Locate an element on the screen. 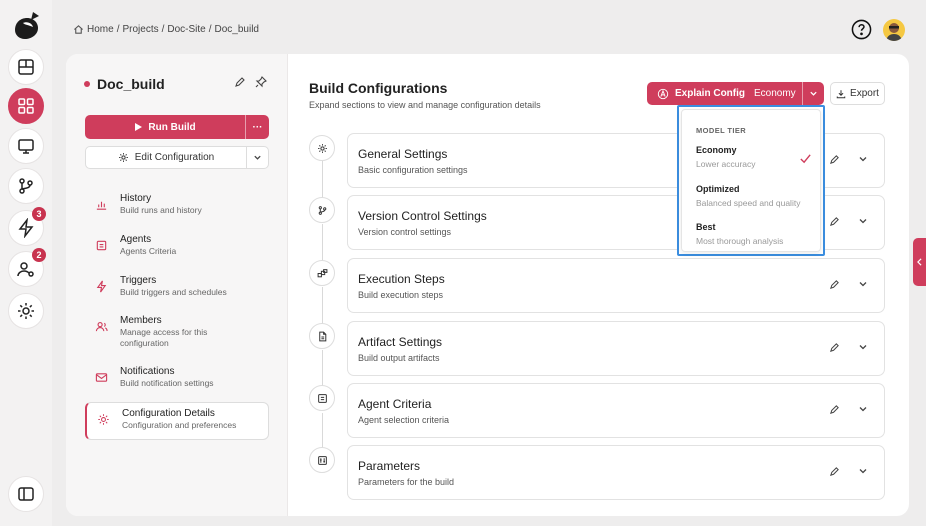  monitor-icon is located at coordinates (26, 146).